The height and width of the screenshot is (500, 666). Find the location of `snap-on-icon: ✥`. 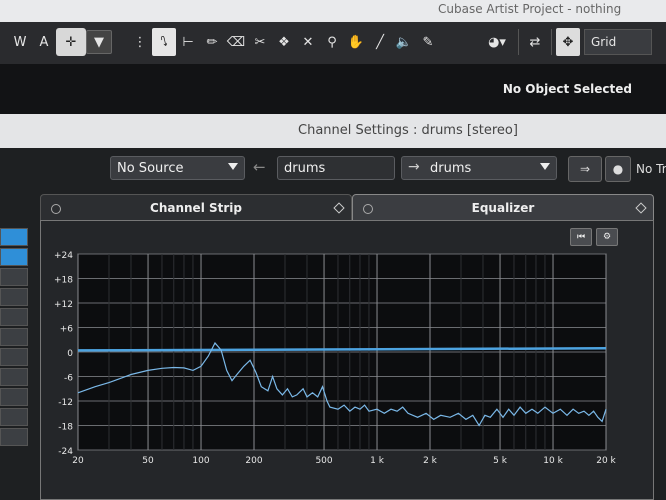

snap-on-icon: ✥ is located at coordinates (568, 42).